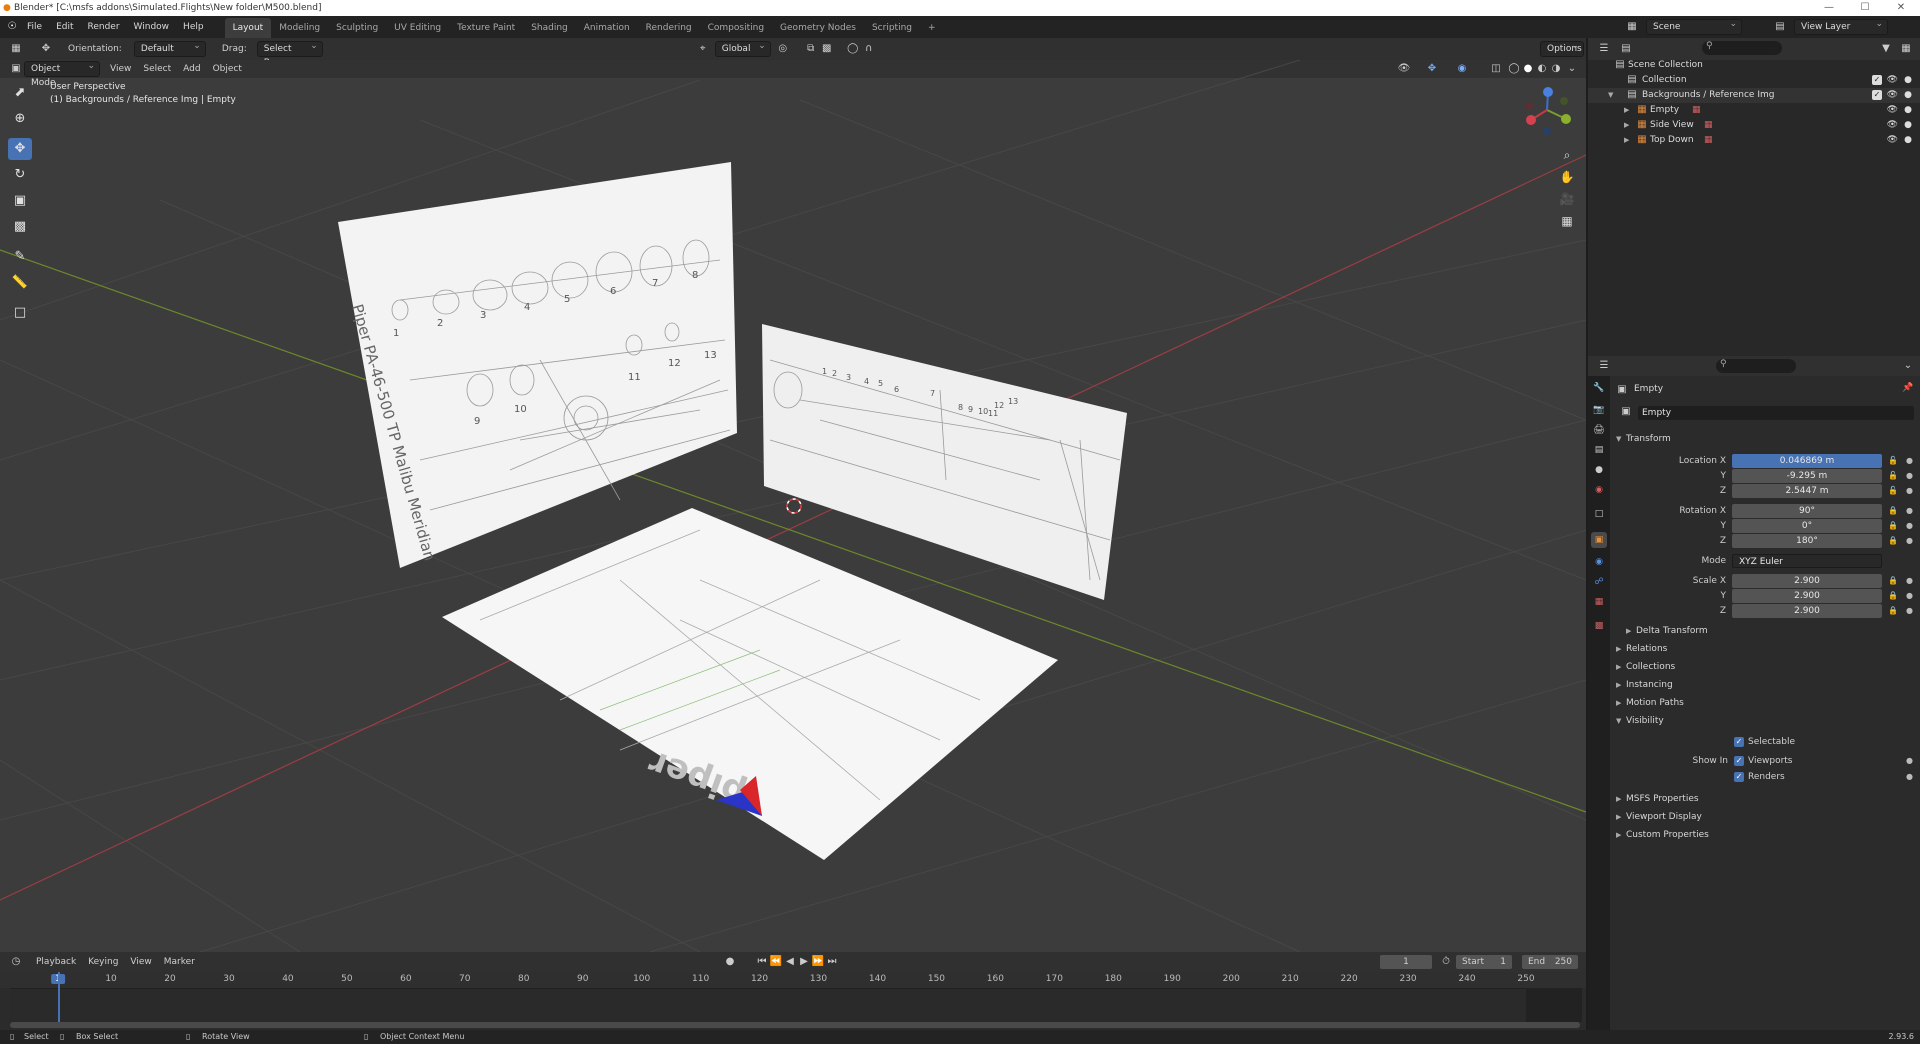 This screenshot has width=1920, height=1044. What do you see at coordinates (1829, 8) in the screenshot?
I see `minimize-button: —` at bounding box center [1829, 8].